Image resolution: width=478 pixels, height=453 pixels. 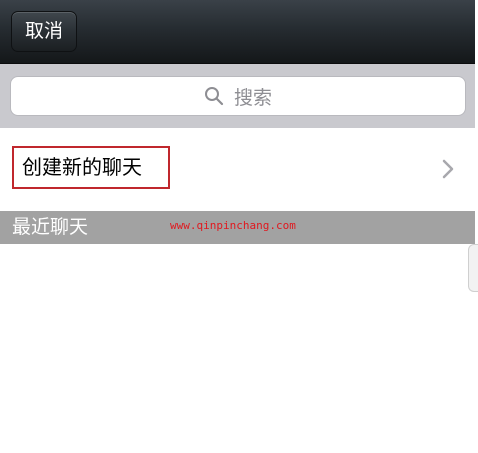 I want to click on search-bar: 搜索, so click(x=238, y=96).